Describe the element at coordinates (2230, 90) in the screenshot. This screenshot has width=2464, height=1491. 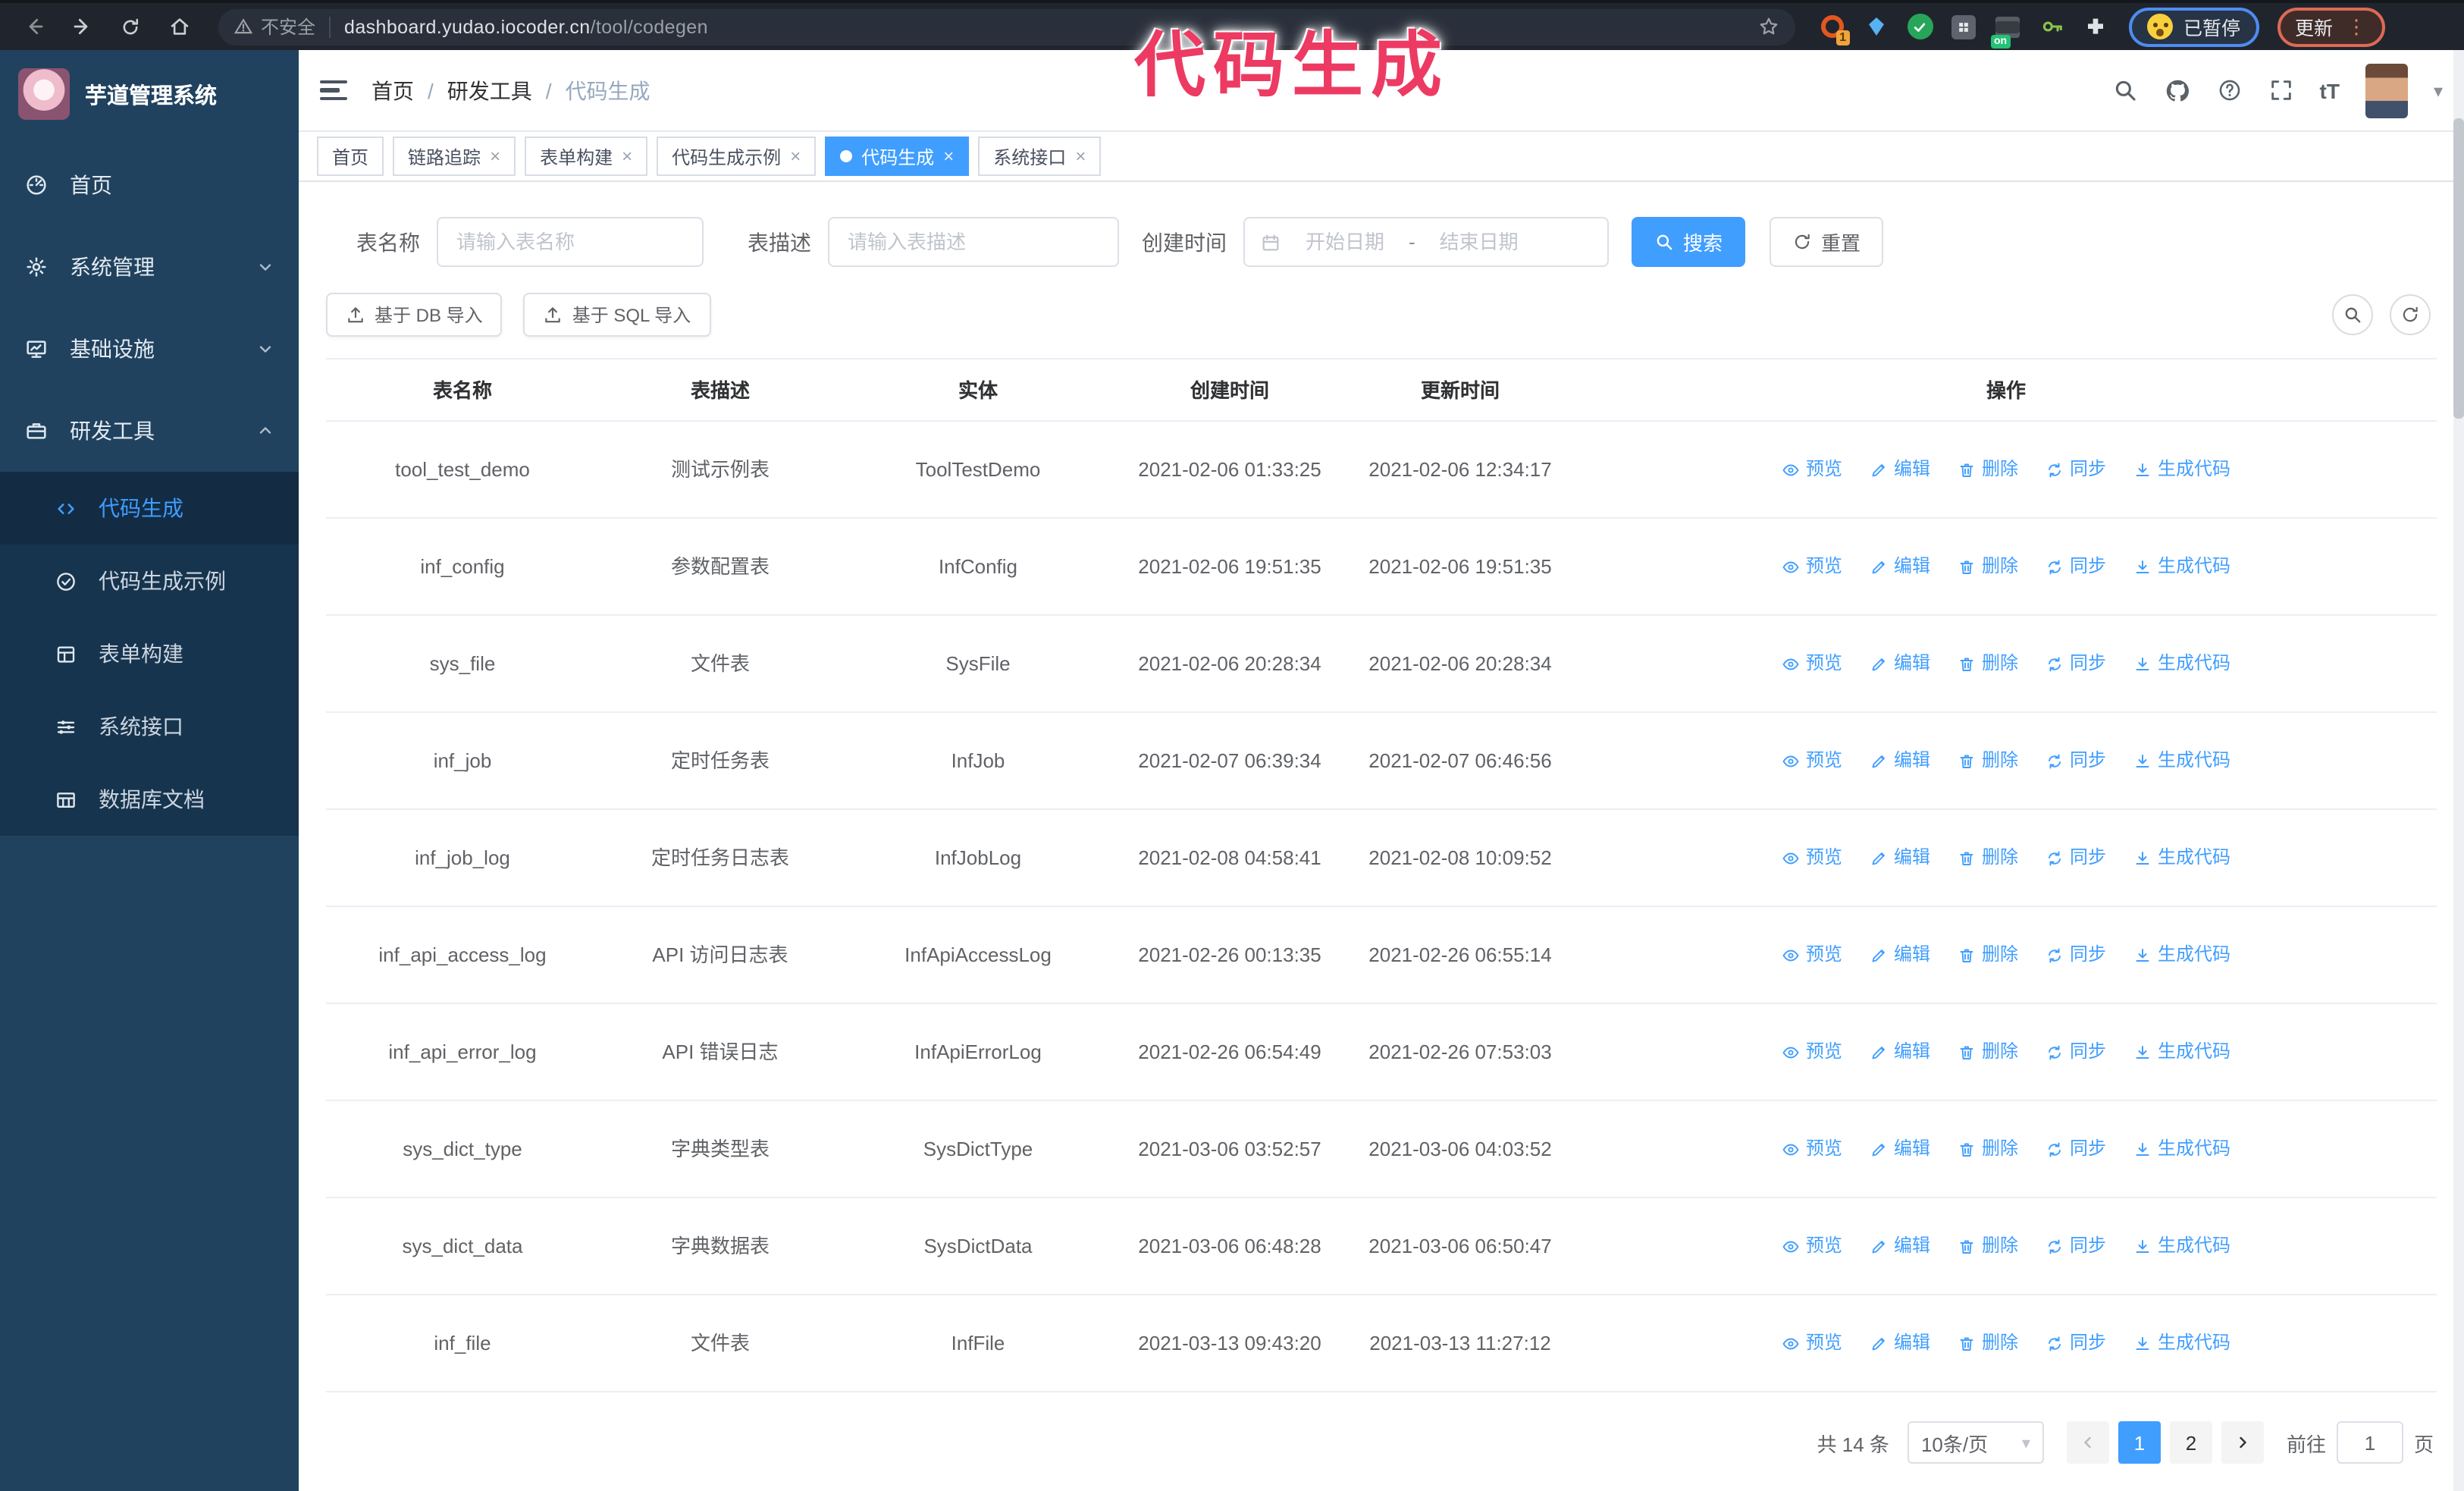
I see `help-icon` at that location.